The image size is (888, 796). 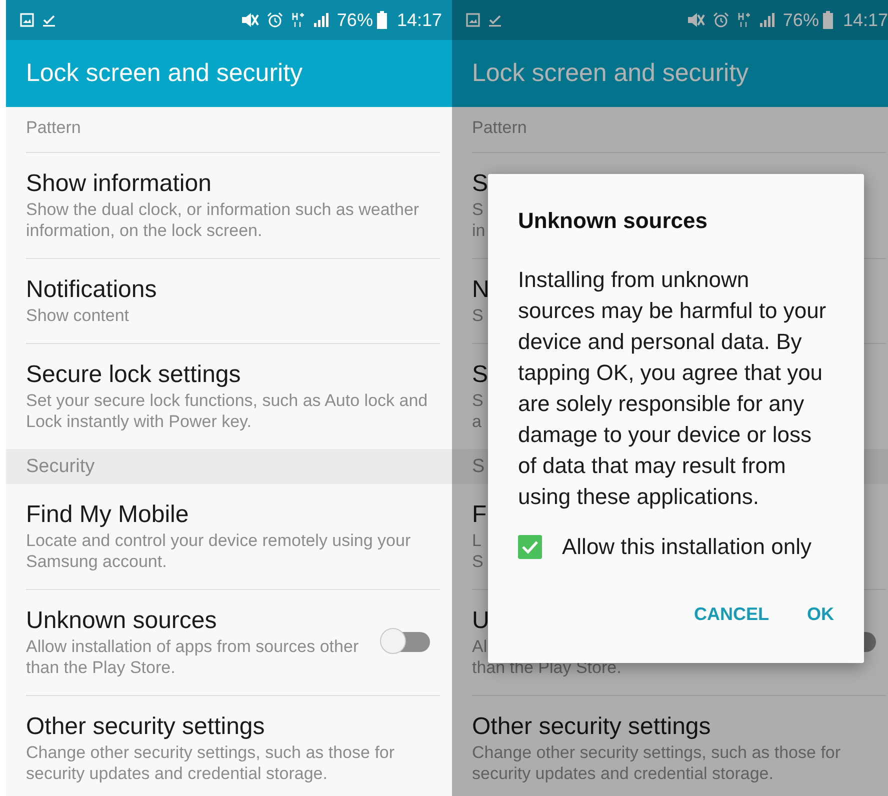 I want to click on setting-title: Secure lock settings, so click(x=133, y=375).